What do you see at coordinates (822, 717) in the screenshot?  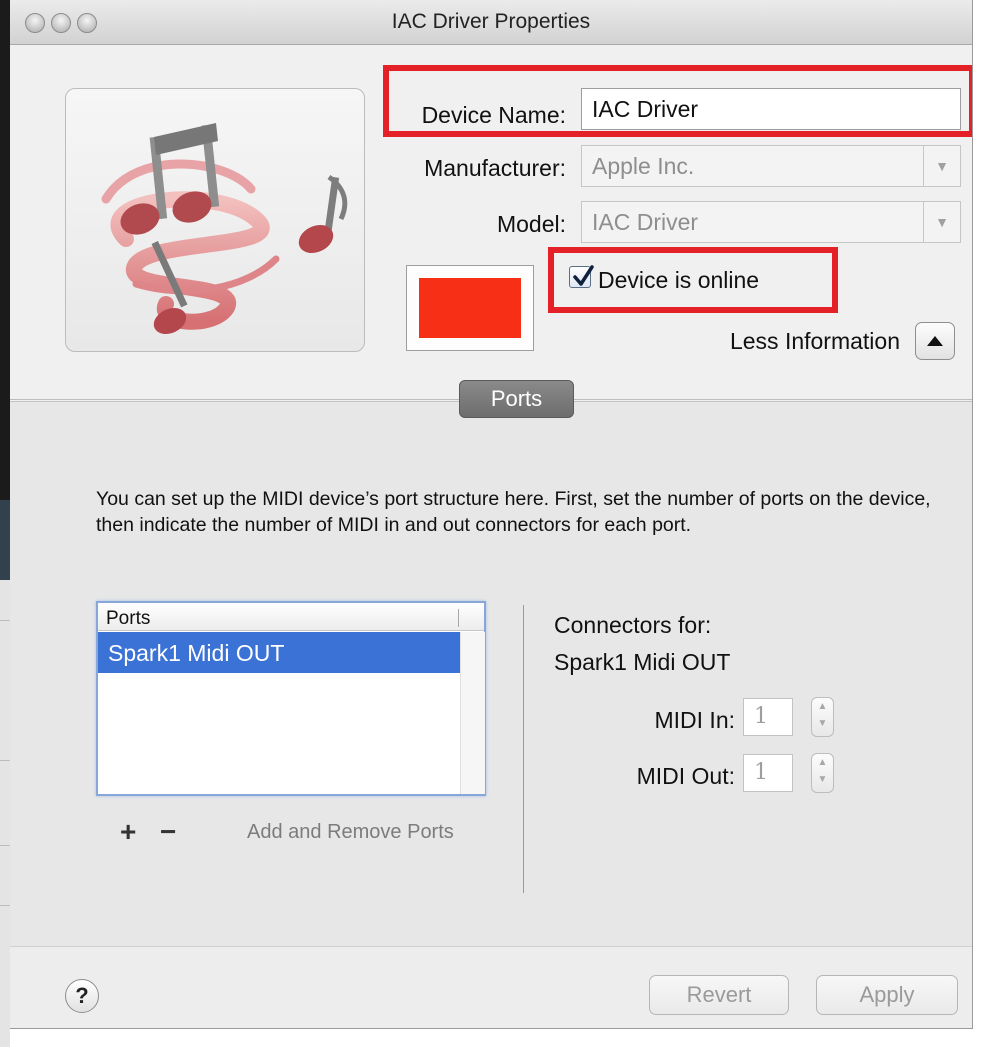 I see `midi-in-stepper: ▲ ▼` at bounding box center [822, 717].